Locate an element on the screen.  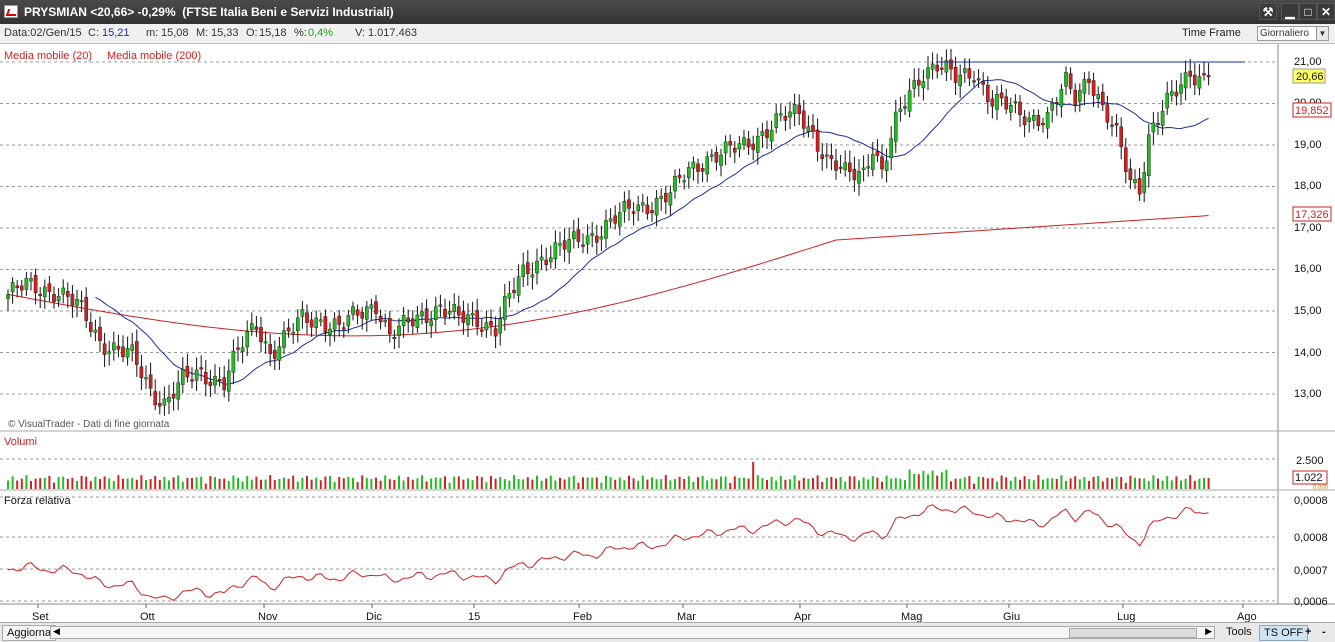
minimize-button: ▁ is located at coordinates (1290, 11).